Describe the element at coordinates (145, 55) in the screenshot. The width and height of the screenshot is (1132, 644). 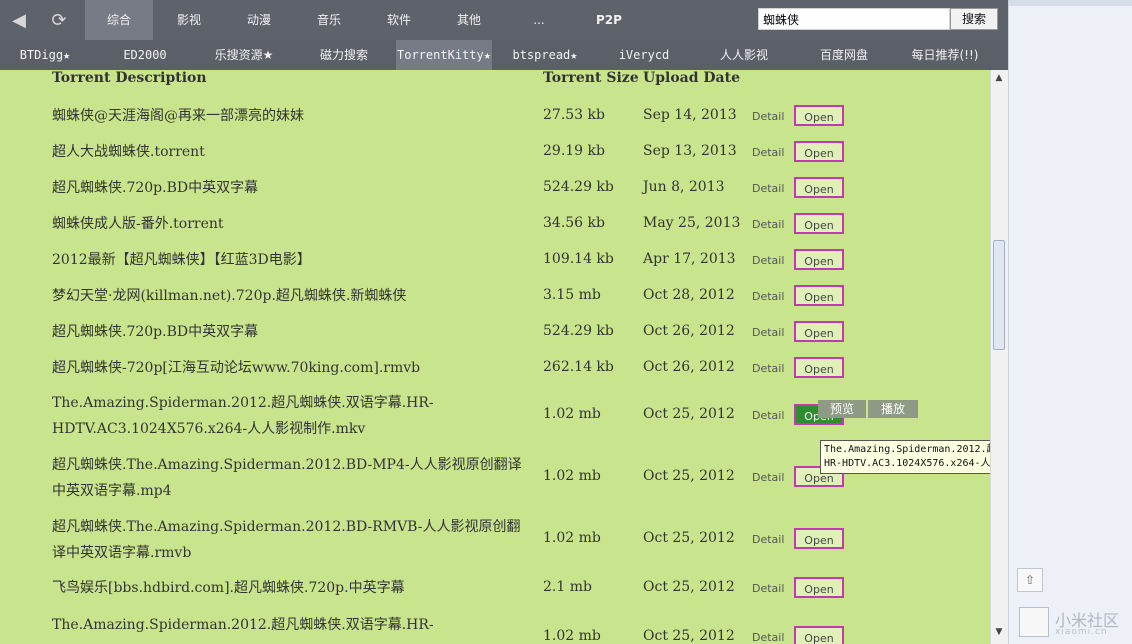
I see `source-tab-ed2000: ED2000` at that location.